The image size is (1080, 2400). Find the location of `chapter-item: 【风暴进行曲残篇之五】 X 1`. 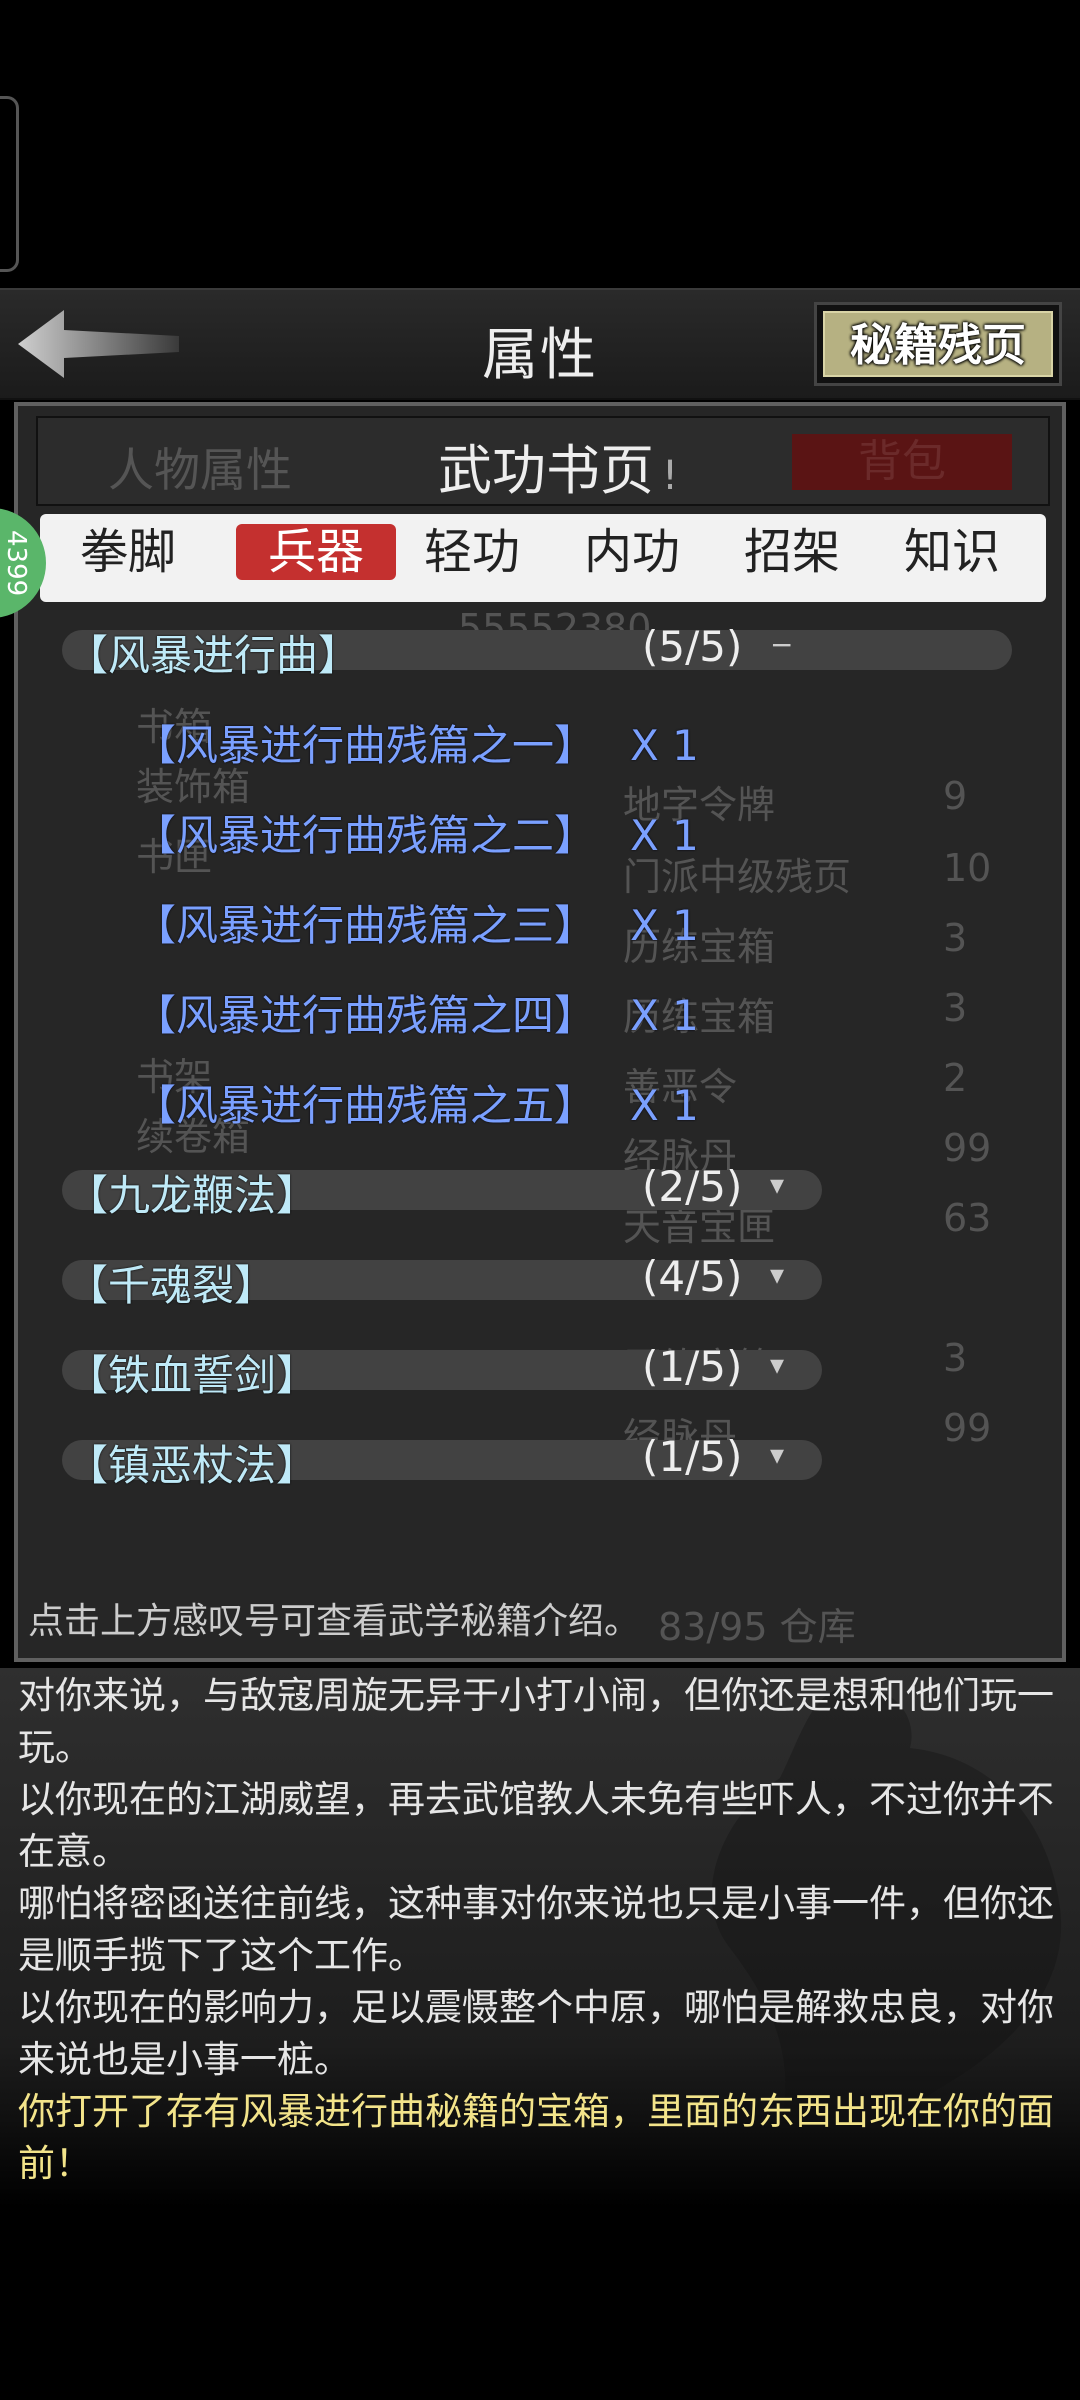

chapter-item: 【风暴进行曲残篇之五】 X 1 is located at coordinates (416, 1105).